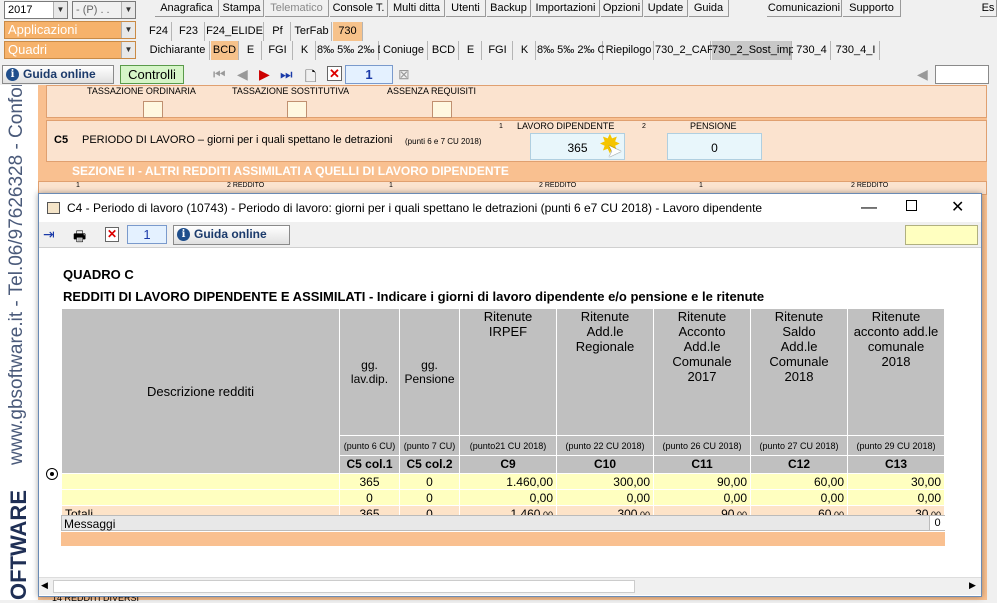  I want to click on tab-730-2-sost-imp: 730_2_Sost_imp, so click(753, 50).